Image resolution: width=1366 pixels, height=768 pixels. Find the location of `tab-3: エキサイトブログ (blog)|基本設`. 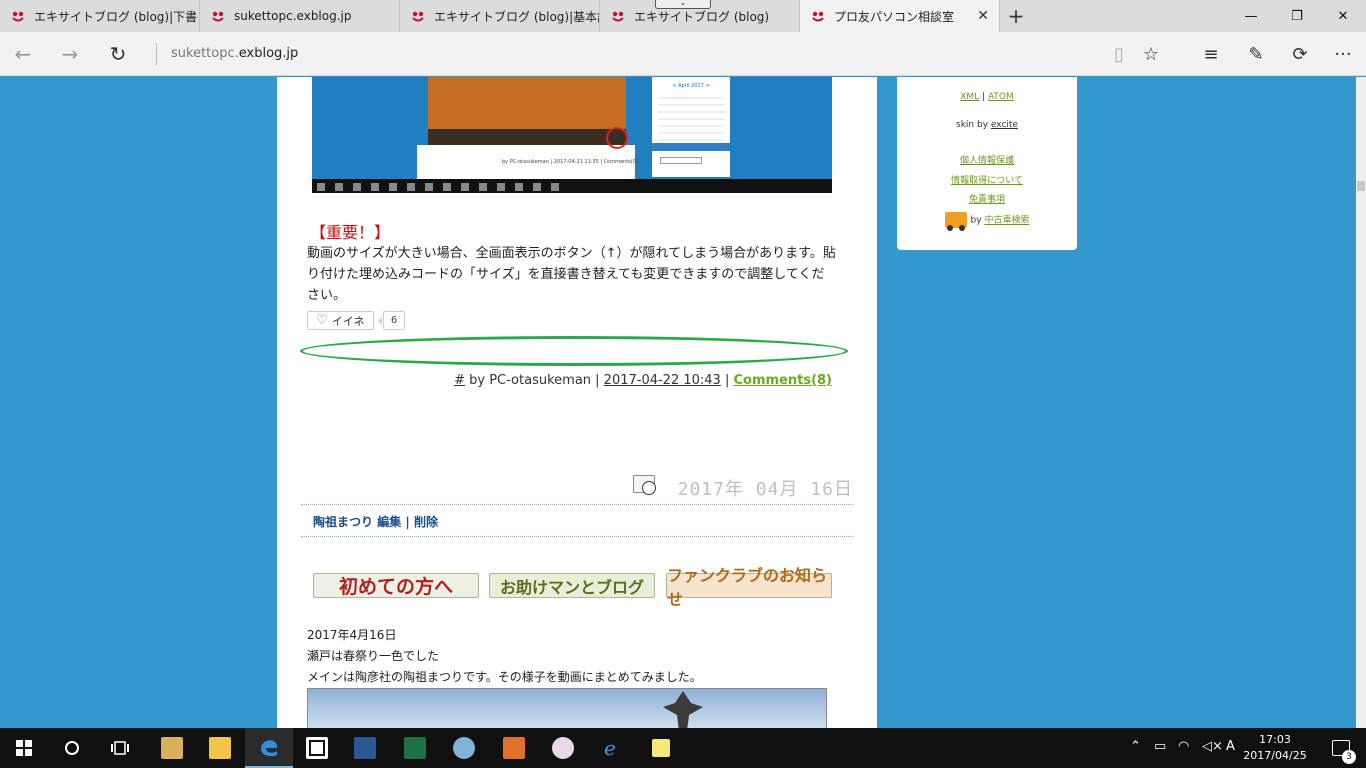

tab-3: エキサイトブログ (blog)|基本設 is located at coordinates (500, 16).